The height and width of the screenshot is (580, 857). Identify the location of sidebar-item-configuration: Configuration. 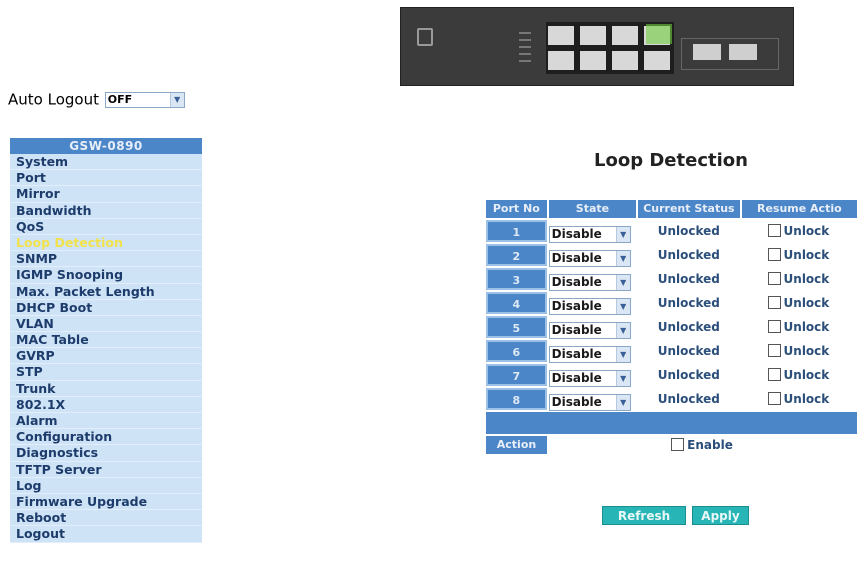
(106, 437).